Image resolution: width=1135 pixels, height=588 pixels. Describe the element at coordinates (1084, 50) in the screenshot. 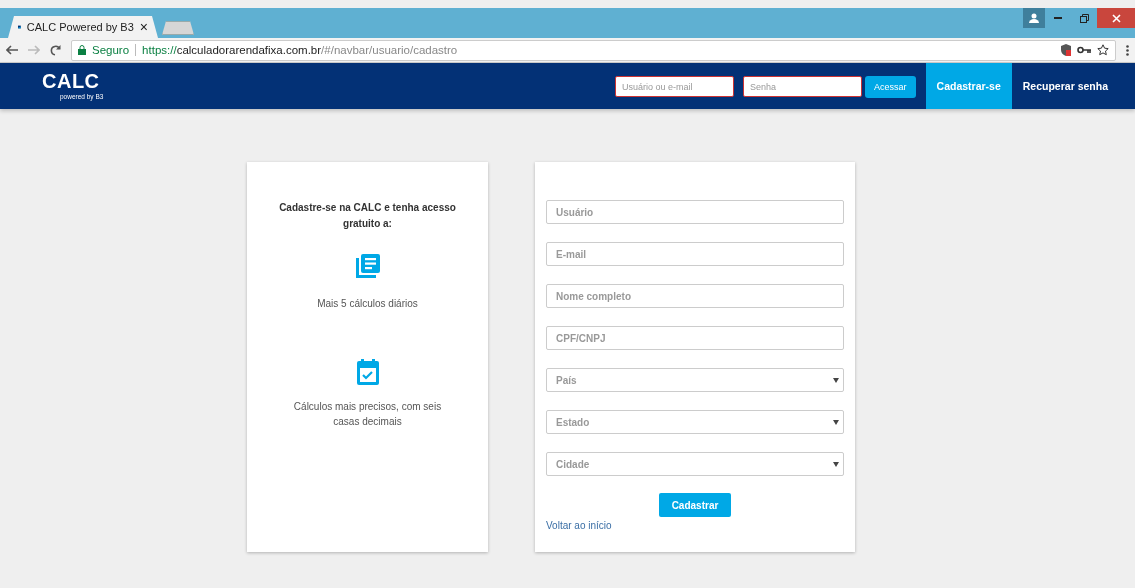

I see `key-icon` at that location.